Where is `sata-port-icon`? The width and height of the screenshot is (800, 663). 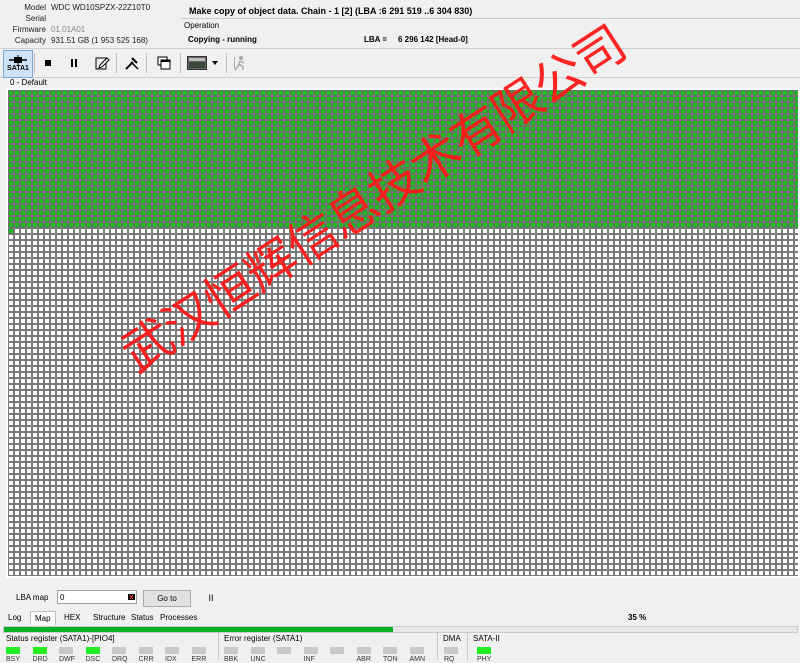
sata-port-icon is located at coordinates (18, 60).